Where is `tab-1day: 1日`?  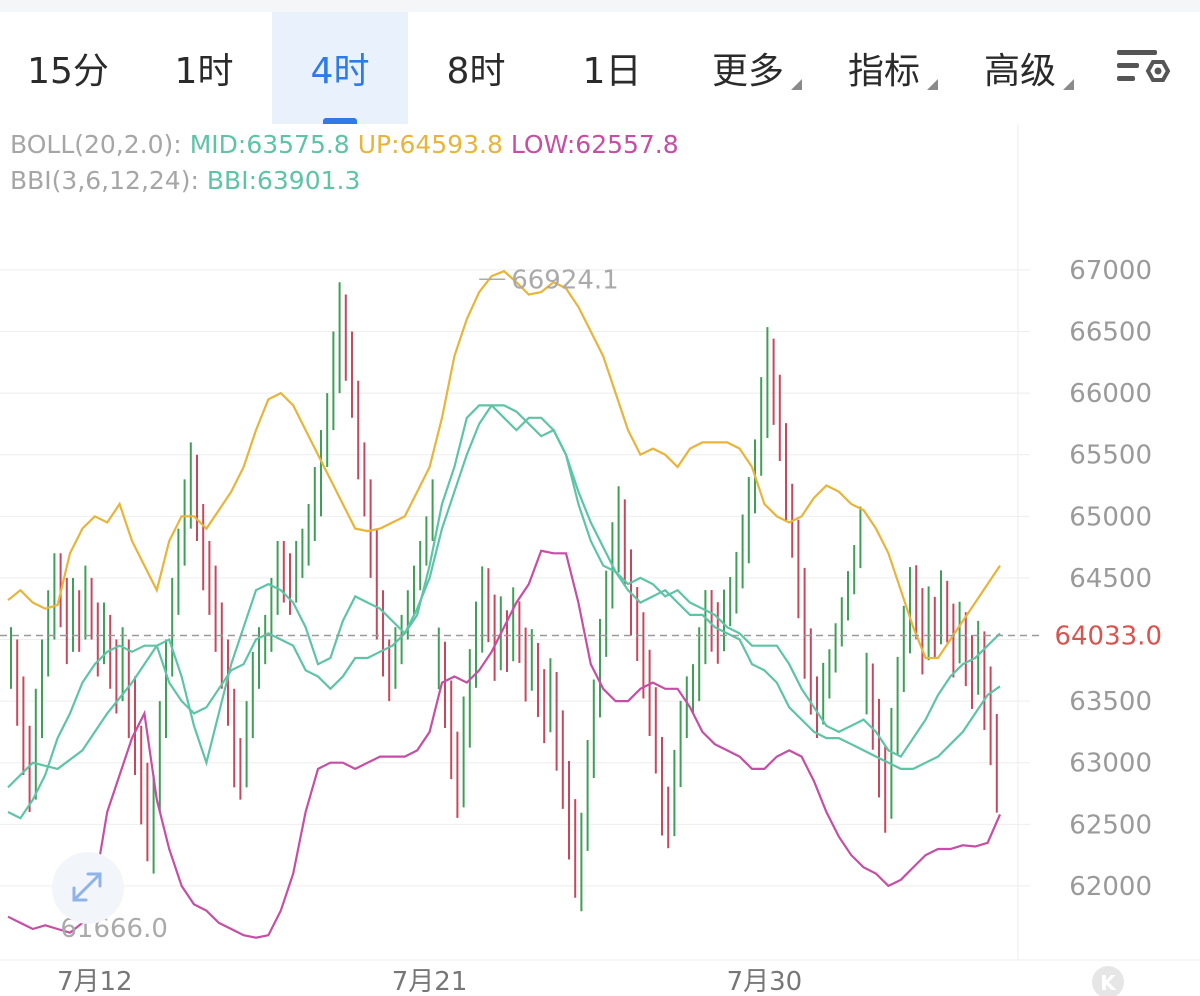
tab-1day: 1日 is located at coordinates (612, 68).